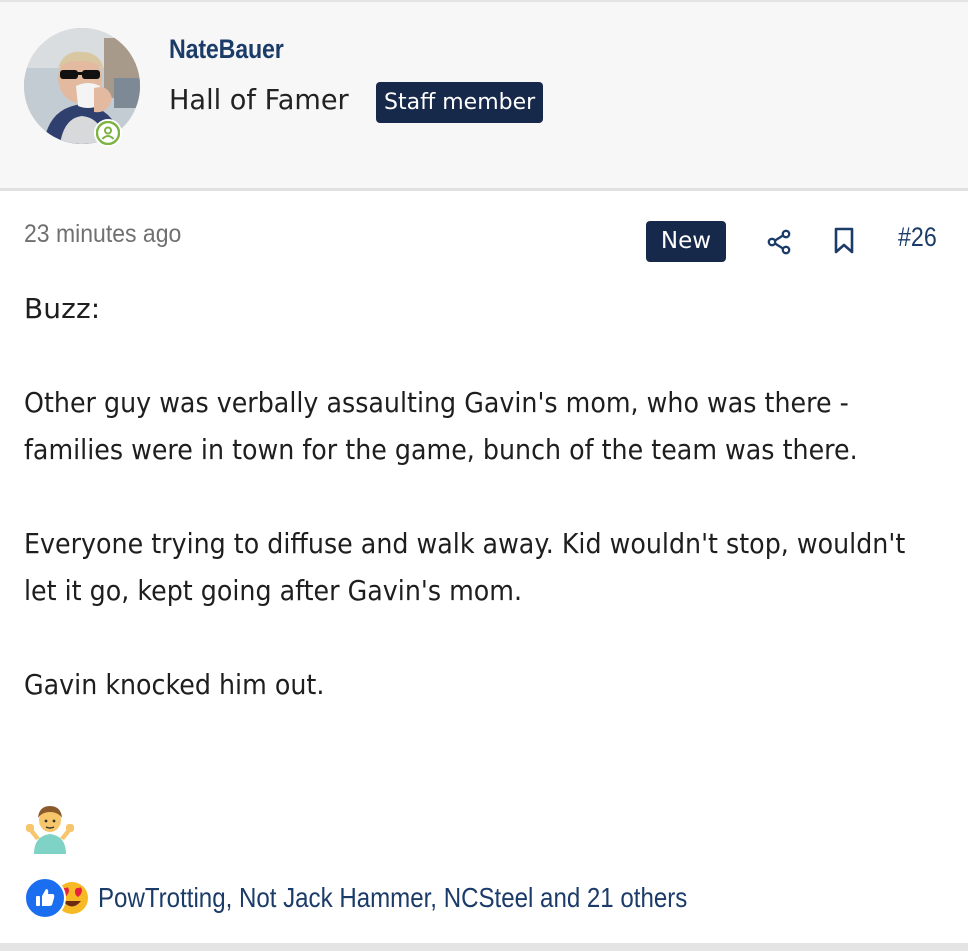  What do you see at coordinates (484, 947) in the screenshot?
I see `bottom-divider` at bounding box center [484, 947].